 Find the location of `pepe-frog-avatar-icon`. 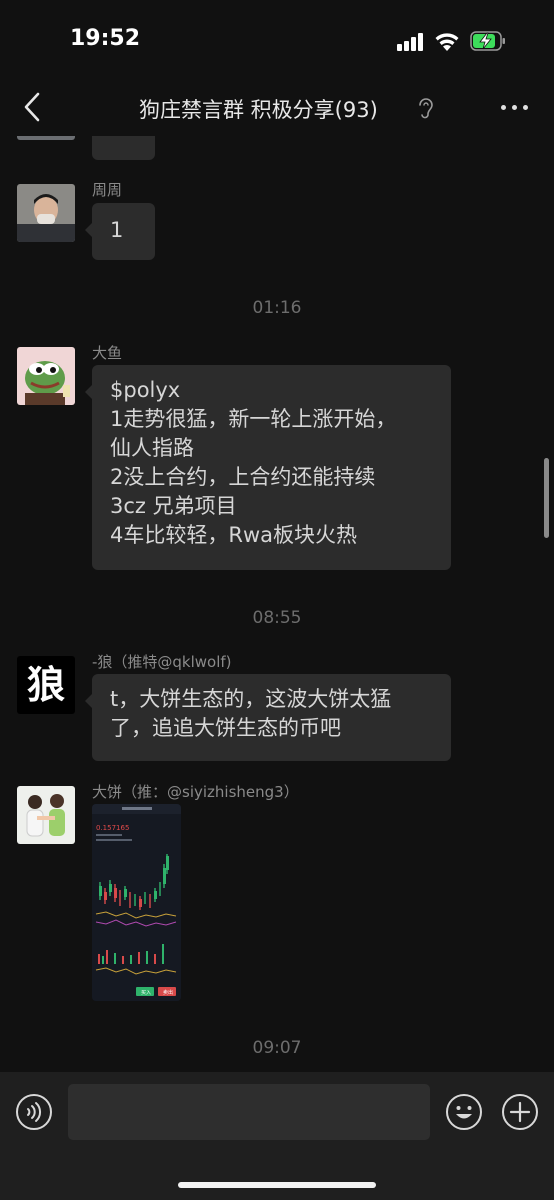

pepe-frog-avatar-icon is located at coordinates (46, 376).